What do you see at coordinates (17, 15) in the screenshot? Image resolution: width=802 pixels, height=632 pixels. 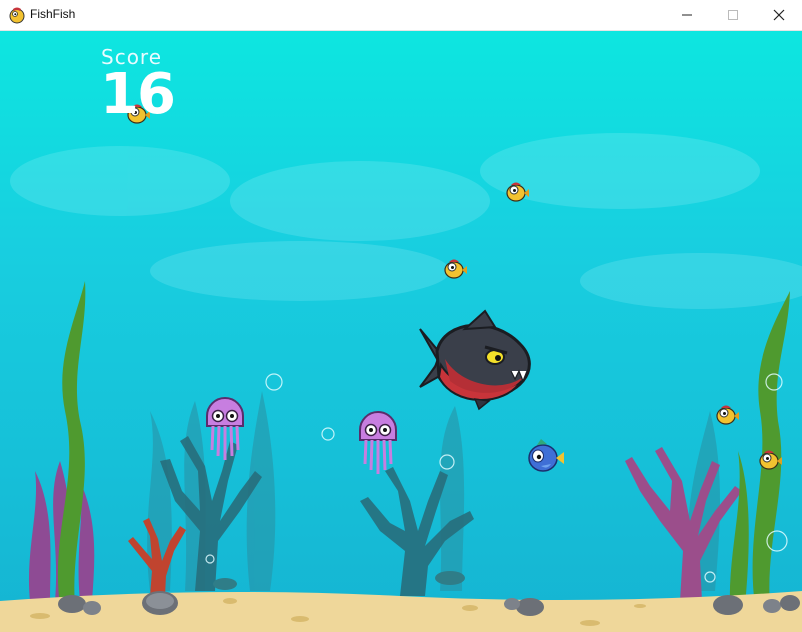 I see `fish-app-icon` at bounding box center [17, 15].